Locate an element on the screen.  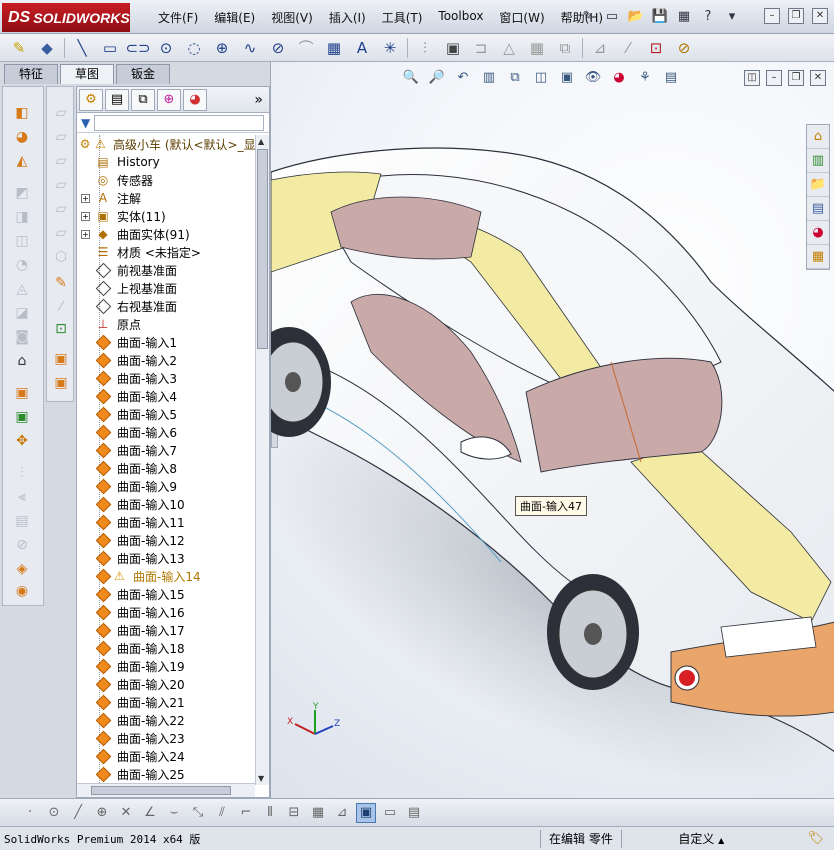
viewport-close-button: ✕ is located at coordinates (818, 78).